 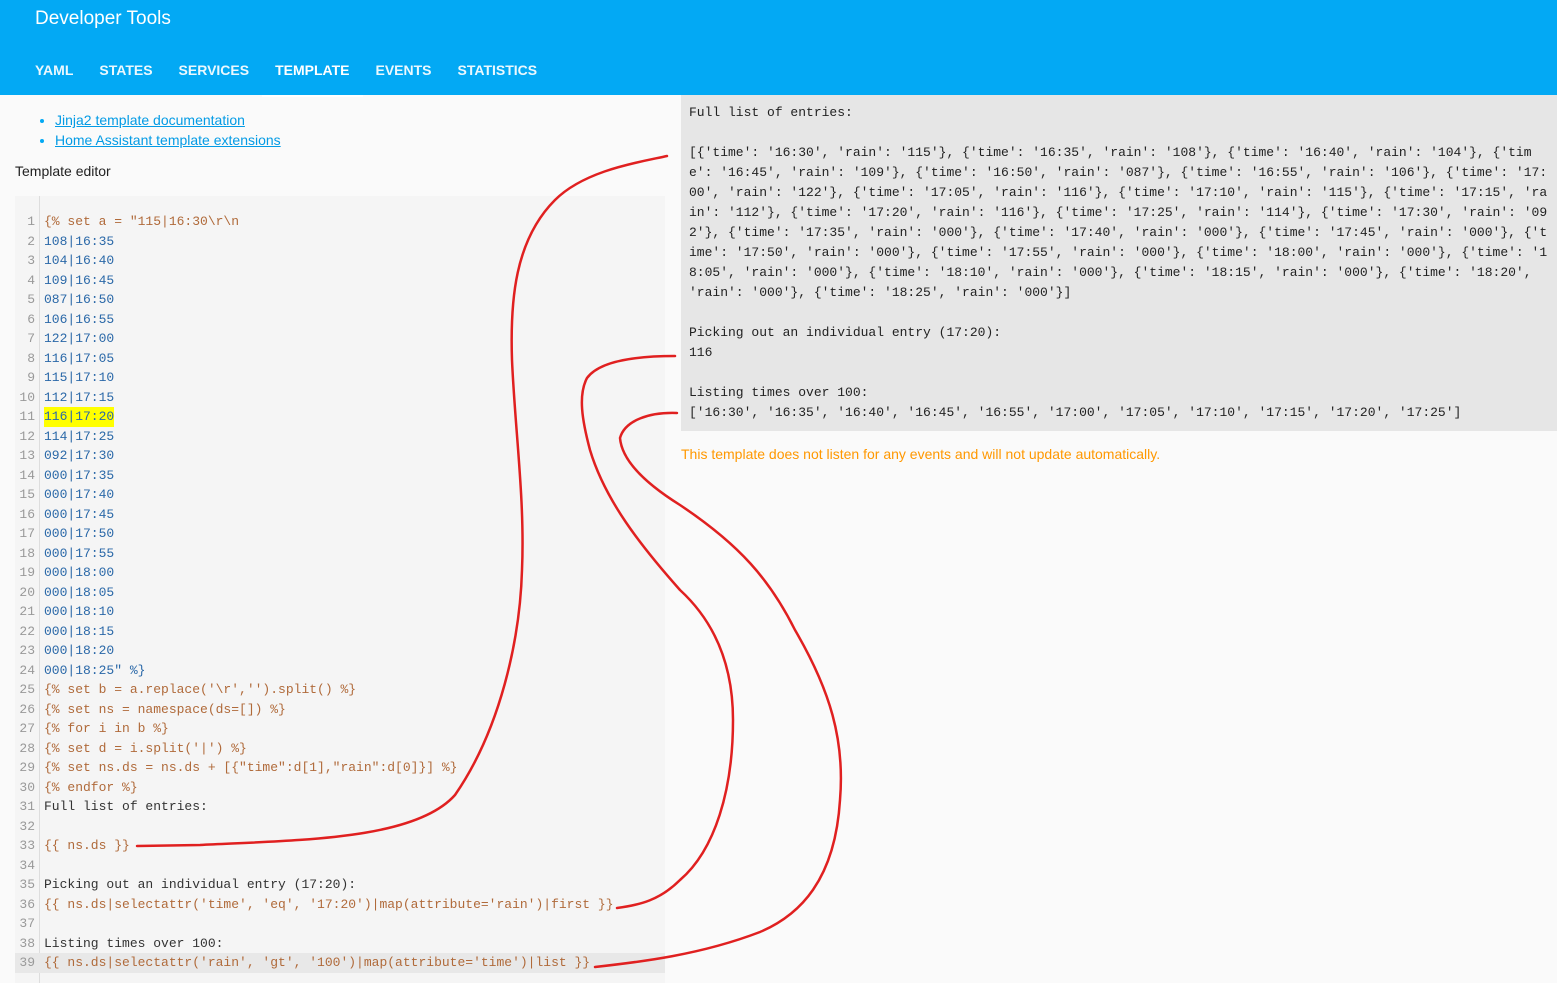 I want to click on code-line: 33 {{ ns.ds }}, so click(x=340, y=846).